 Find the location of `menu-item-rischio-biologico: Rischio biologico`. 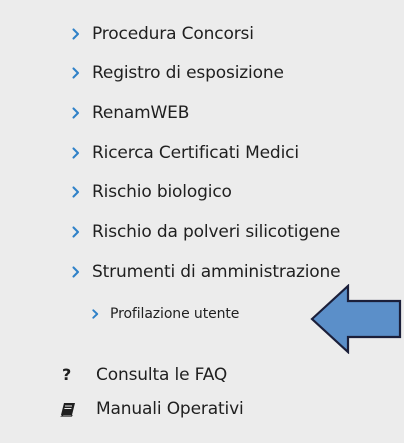

menu-item-rischio-biologico: Rischio biologico is located at coordinates (152, 192).